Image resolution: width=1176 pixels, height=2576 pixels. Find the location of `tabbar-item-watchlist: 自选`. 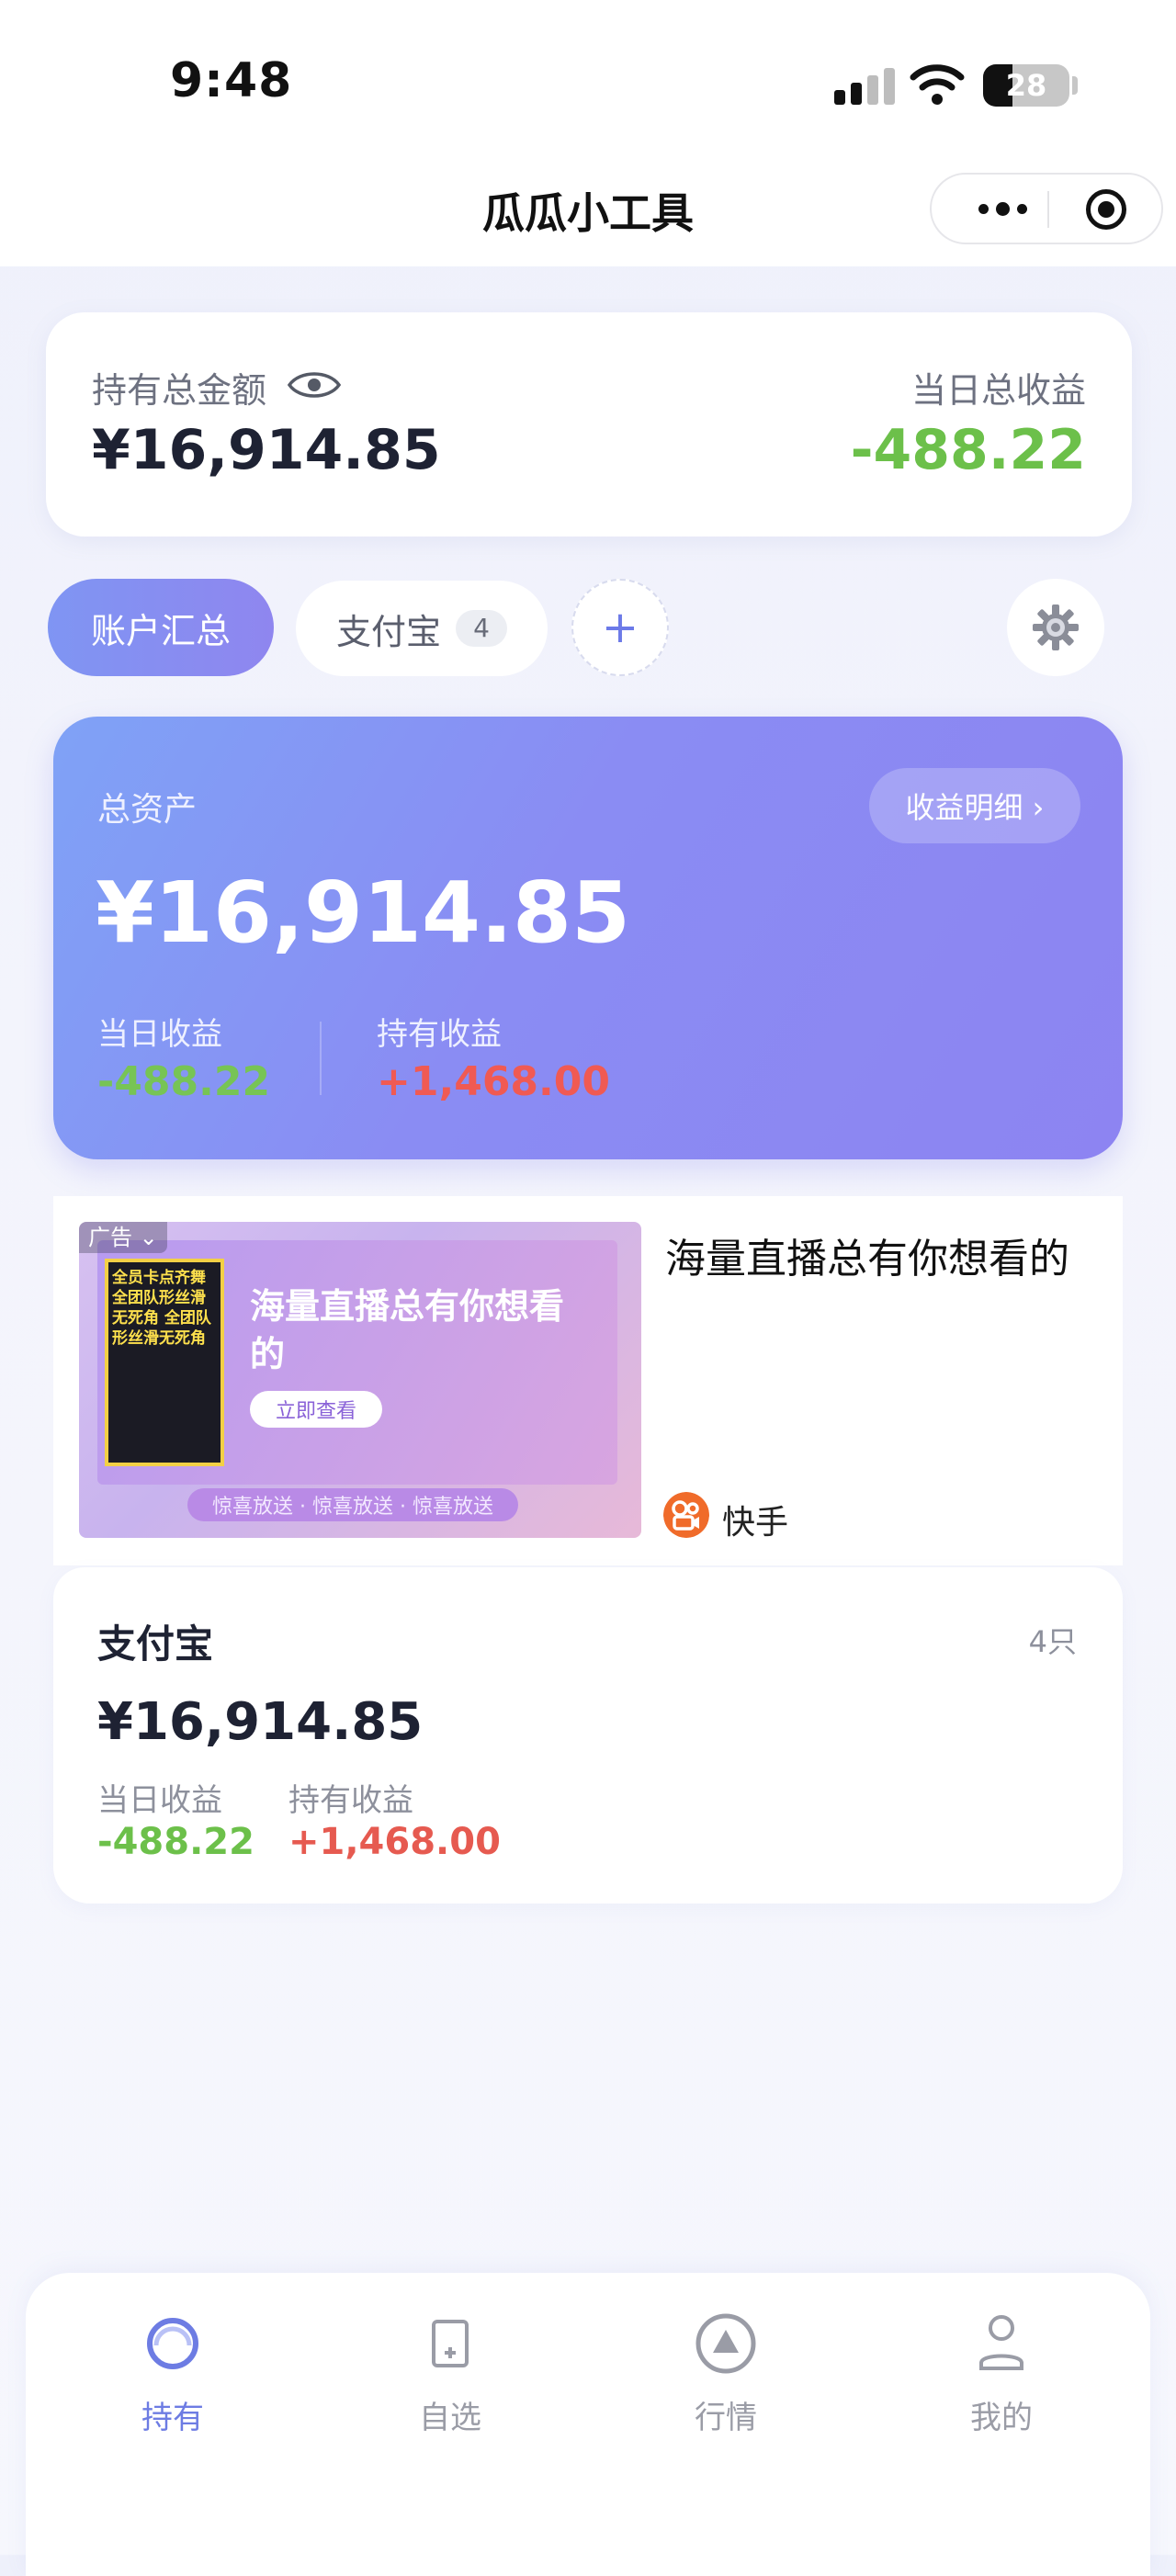

tabbar-item-watchlist: 自选 is located at coordinates (450, 2381).